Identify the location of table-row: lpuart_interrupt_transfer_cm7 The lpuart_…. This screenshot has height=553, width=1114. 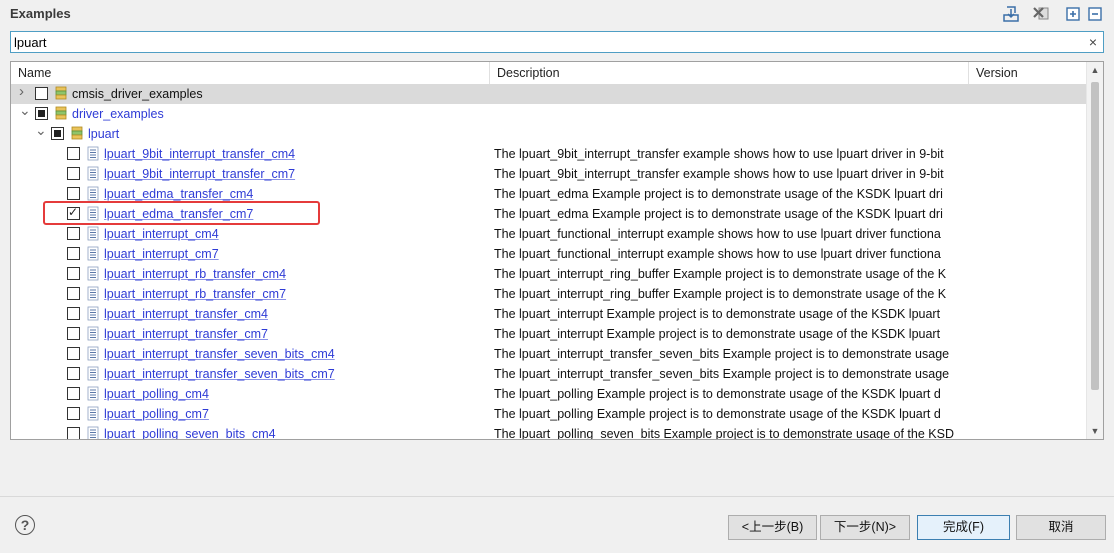
(550, 334).